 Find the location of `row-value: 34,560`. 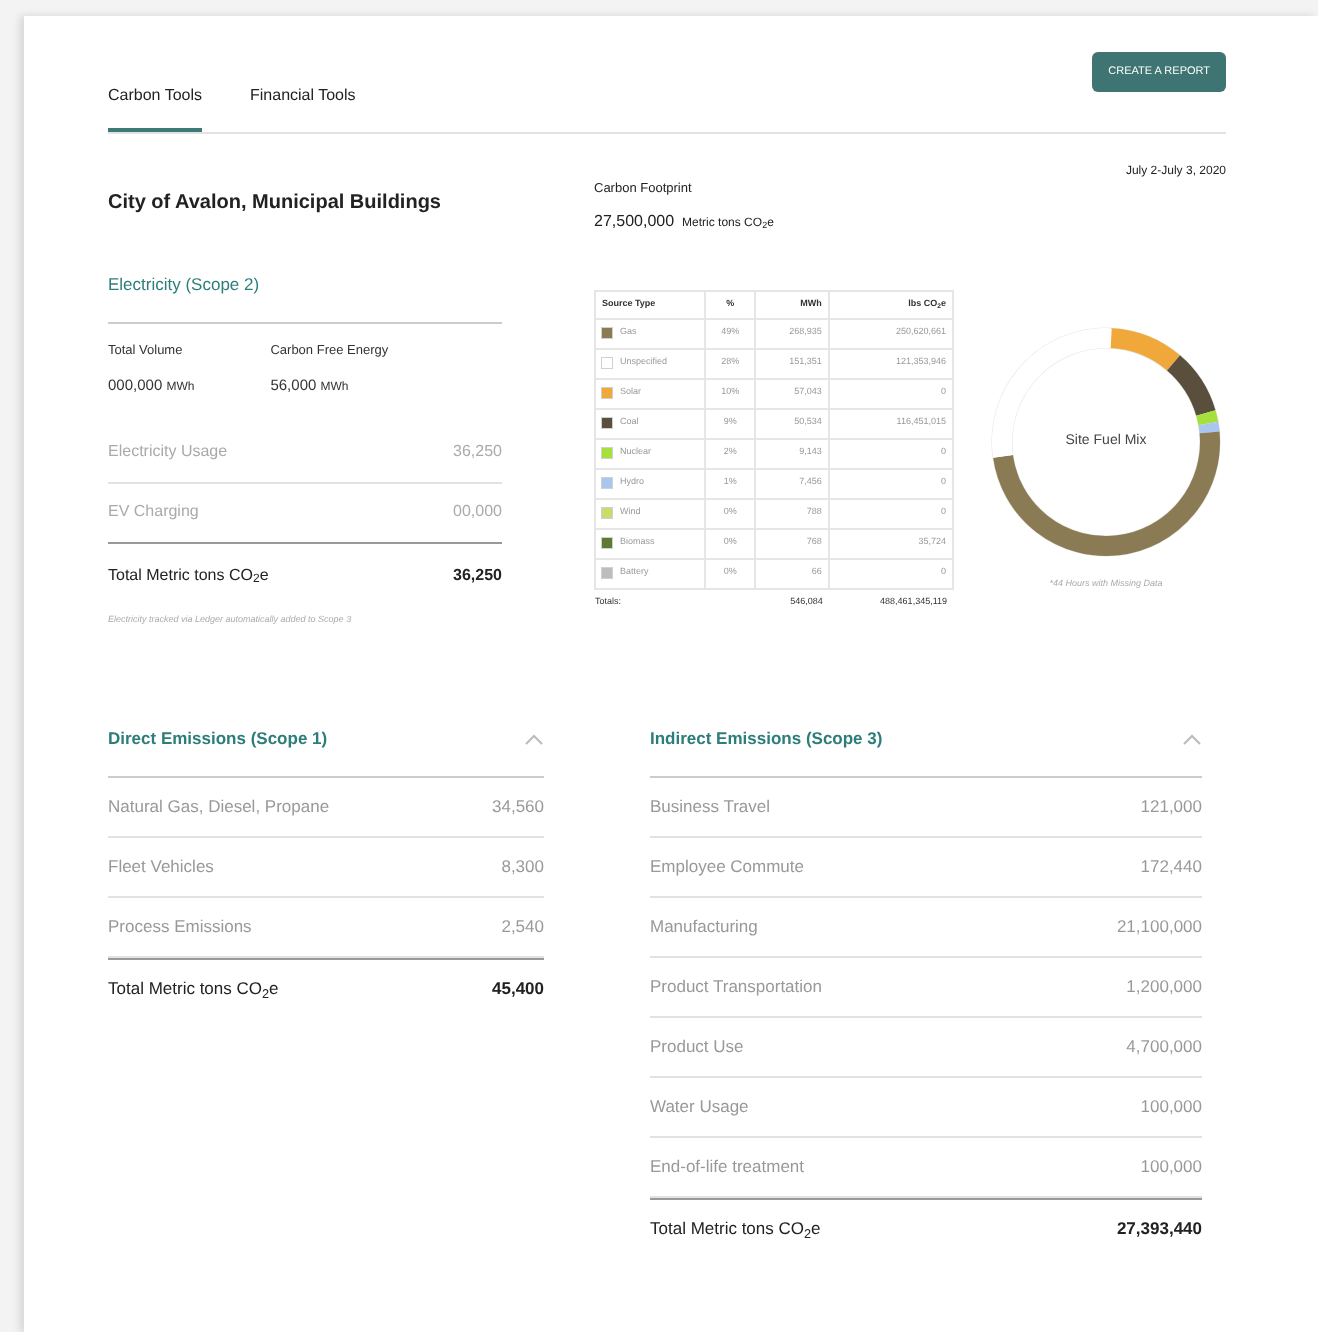

row-value: 34,560 is located at coordinates (518, 807).